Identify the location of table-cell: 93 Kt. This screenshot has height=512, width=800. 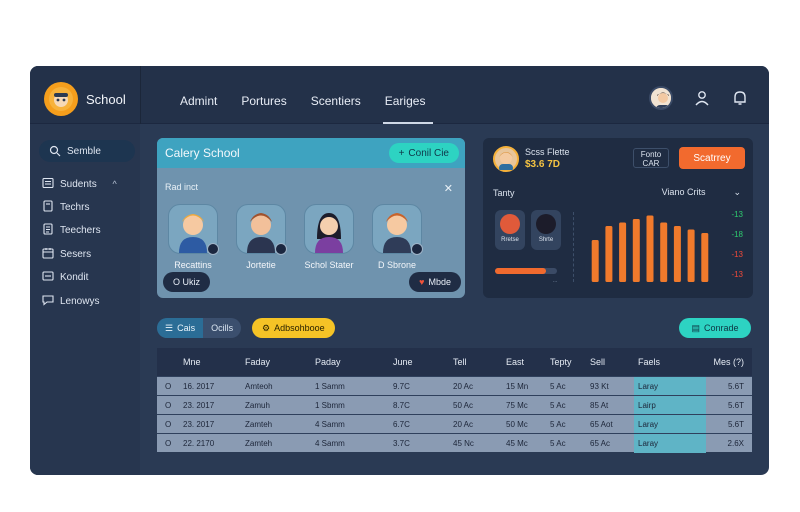
(599, 386).